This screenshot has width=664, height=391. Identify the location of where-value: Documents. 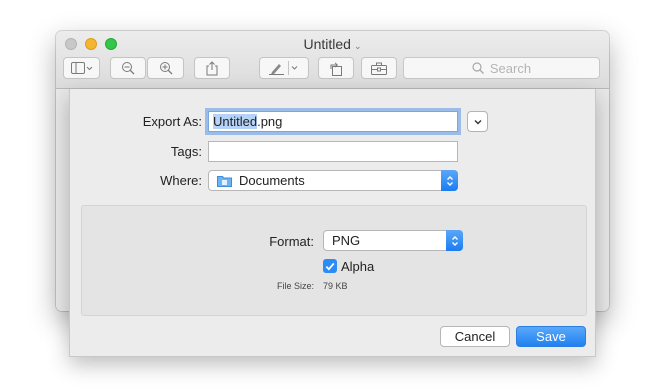
(272, 180).